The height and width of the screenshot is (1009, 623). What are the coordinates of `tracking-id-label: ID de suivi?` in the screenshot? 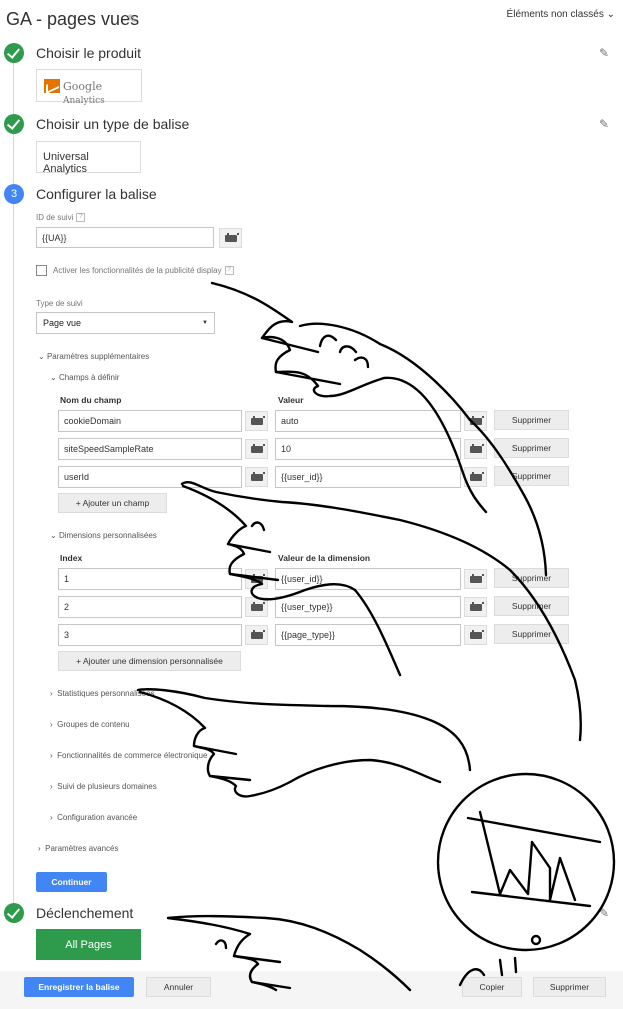 It's located at (61, 218).